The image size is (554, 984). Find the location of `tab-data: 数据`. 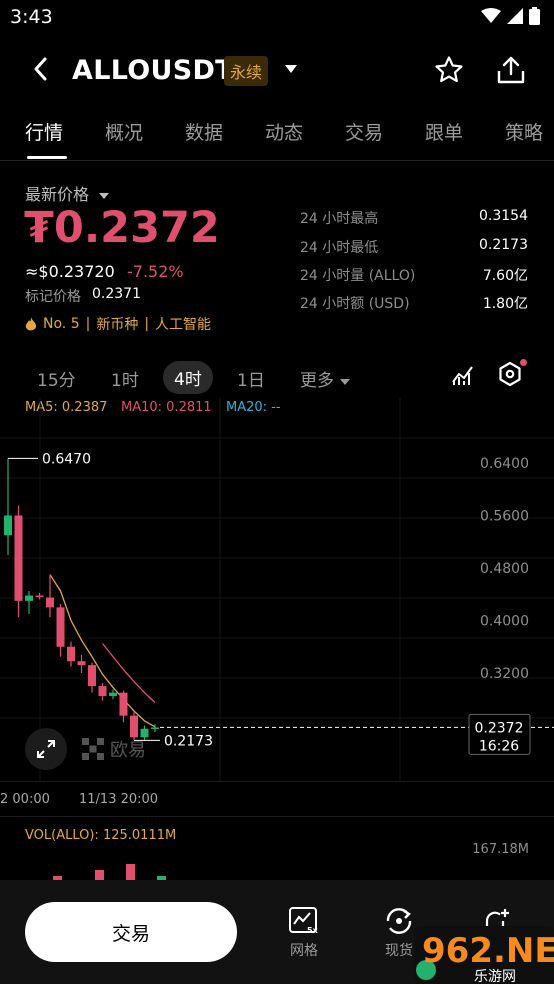

tab-data: 数据 is located at coordinates (204, 131).